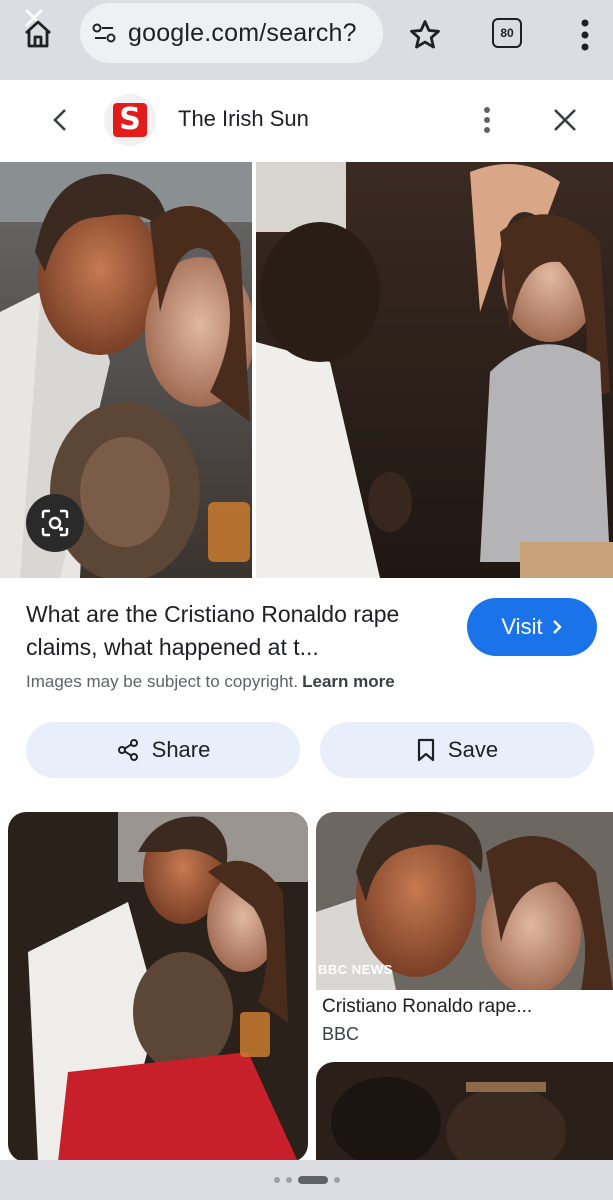 Image resolution: width=613 pixels, height=1200 pixels. I want to click on bookmark-icon, so click(426, 750).